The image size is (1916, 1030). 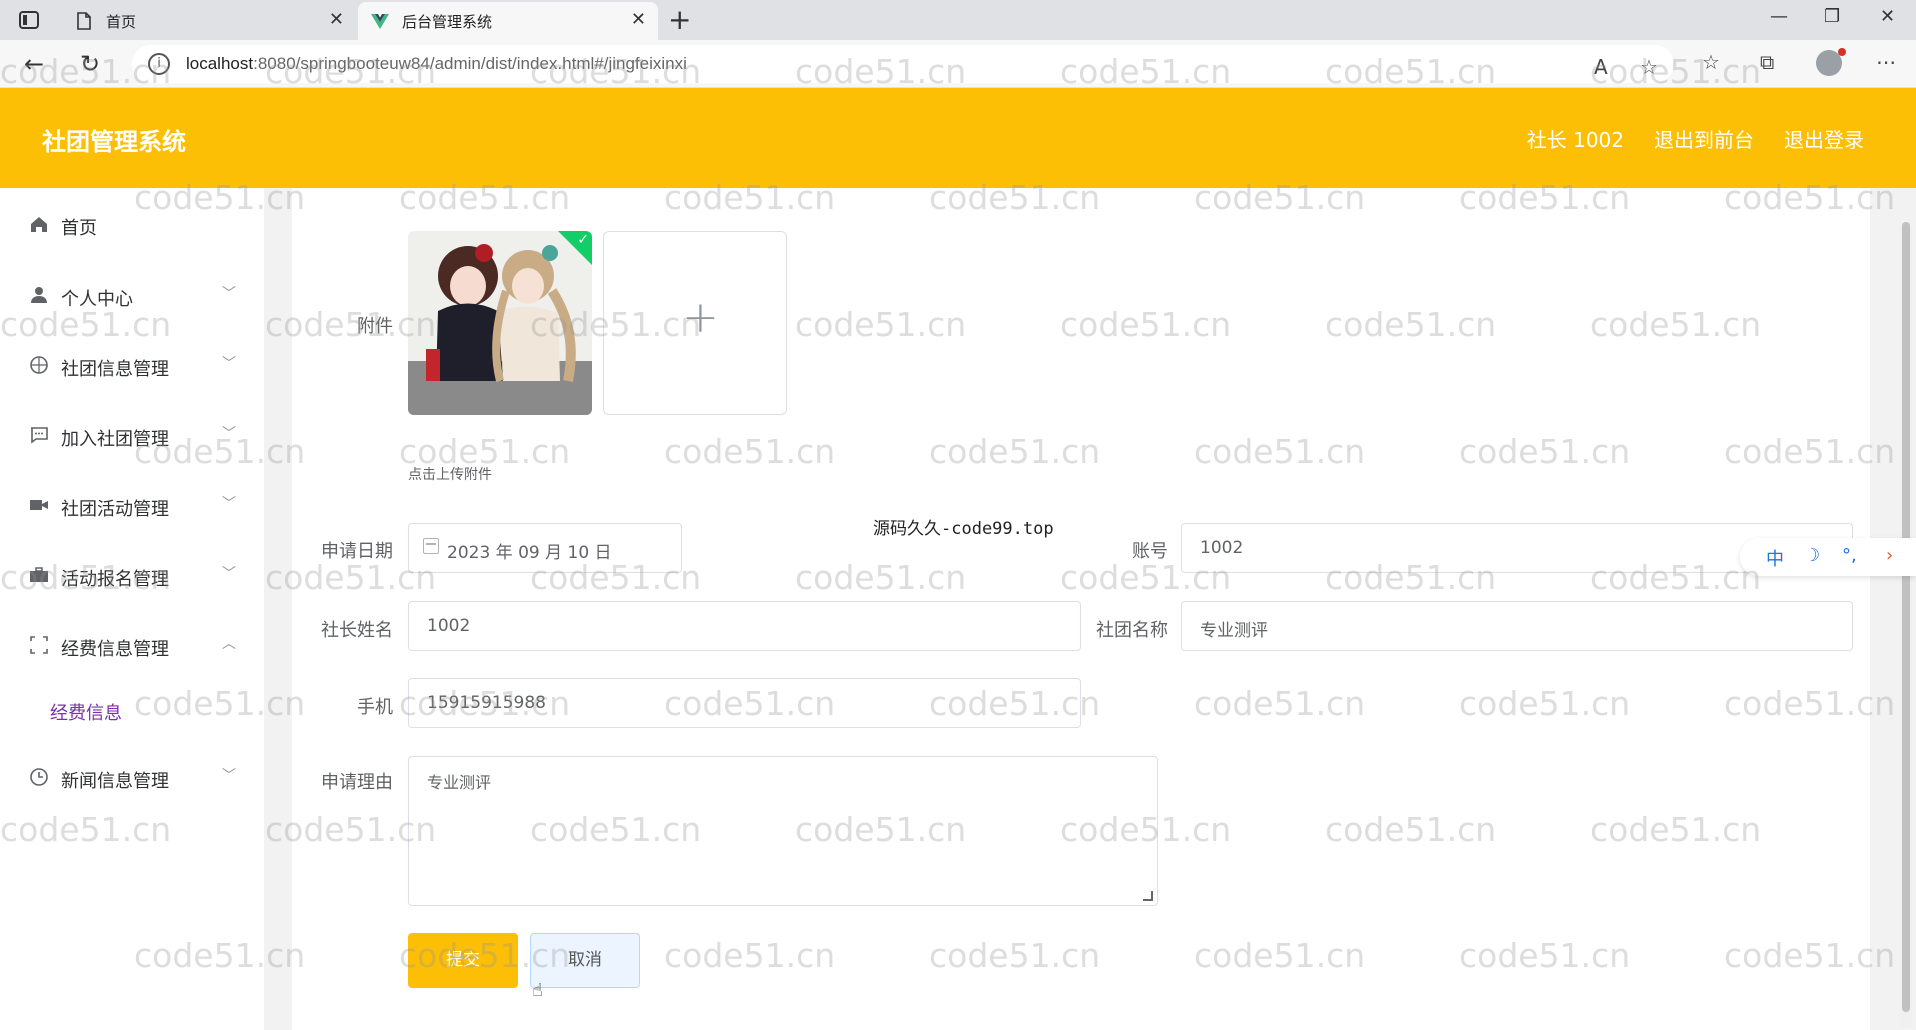 I want to click on chevron-right-icon: ›, so click(x=1889, y=555).